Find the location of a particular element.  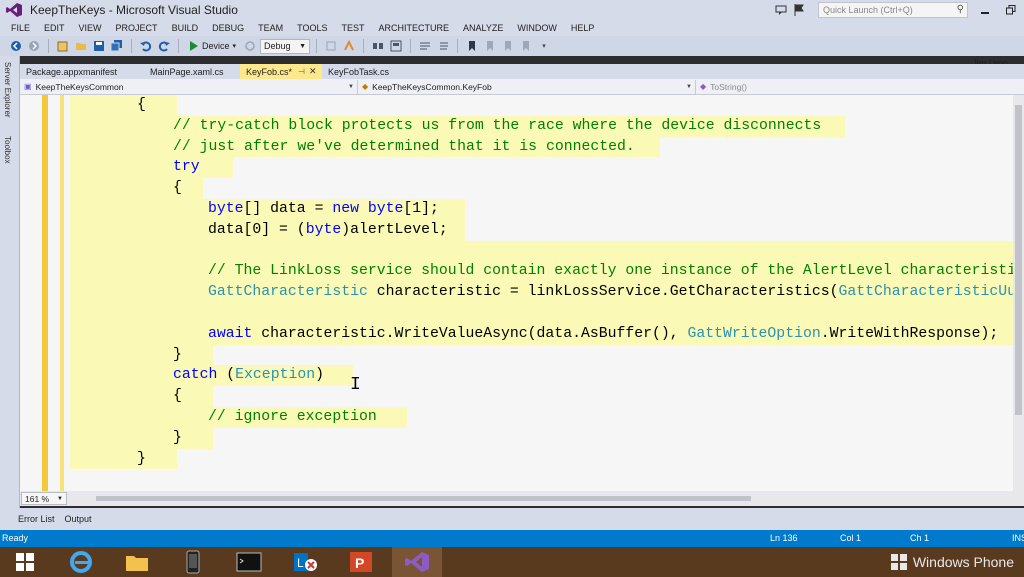

phone-emulator-taskbar-button is located at coordinates (193, 562).